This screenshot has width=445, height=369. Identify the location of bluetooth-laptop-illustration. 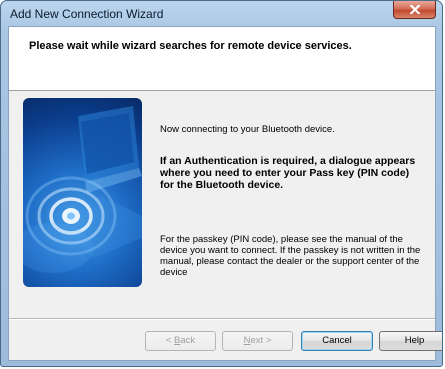
(82, 189).